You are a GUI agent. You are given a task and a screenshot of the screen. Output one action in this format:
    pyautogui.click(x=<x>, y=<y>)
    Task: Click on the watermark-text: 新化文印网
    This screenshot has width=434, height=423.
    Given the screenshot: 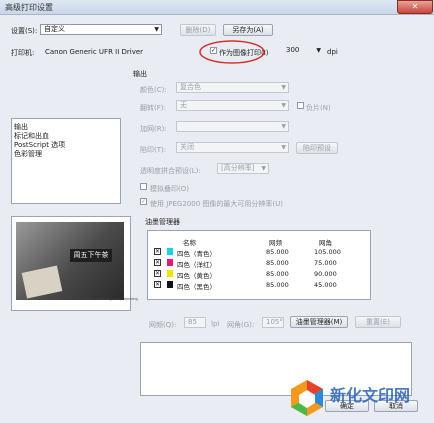 What is the action you would take?
    pyautogui.click(x=370, y=395)
    